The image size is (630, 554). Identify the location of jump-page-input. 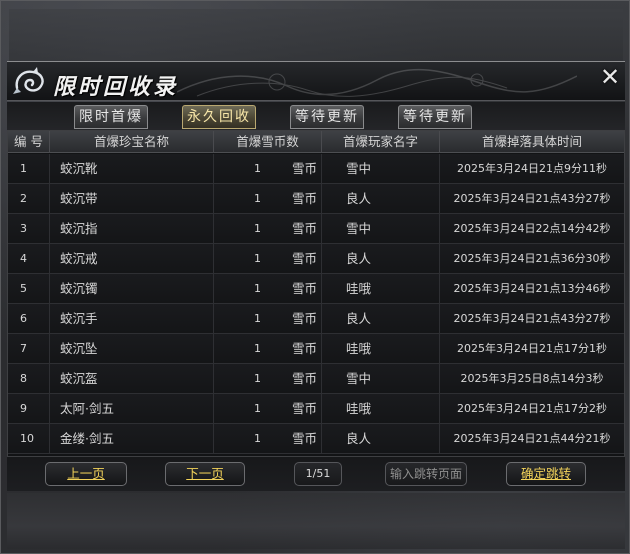
(426, 474).